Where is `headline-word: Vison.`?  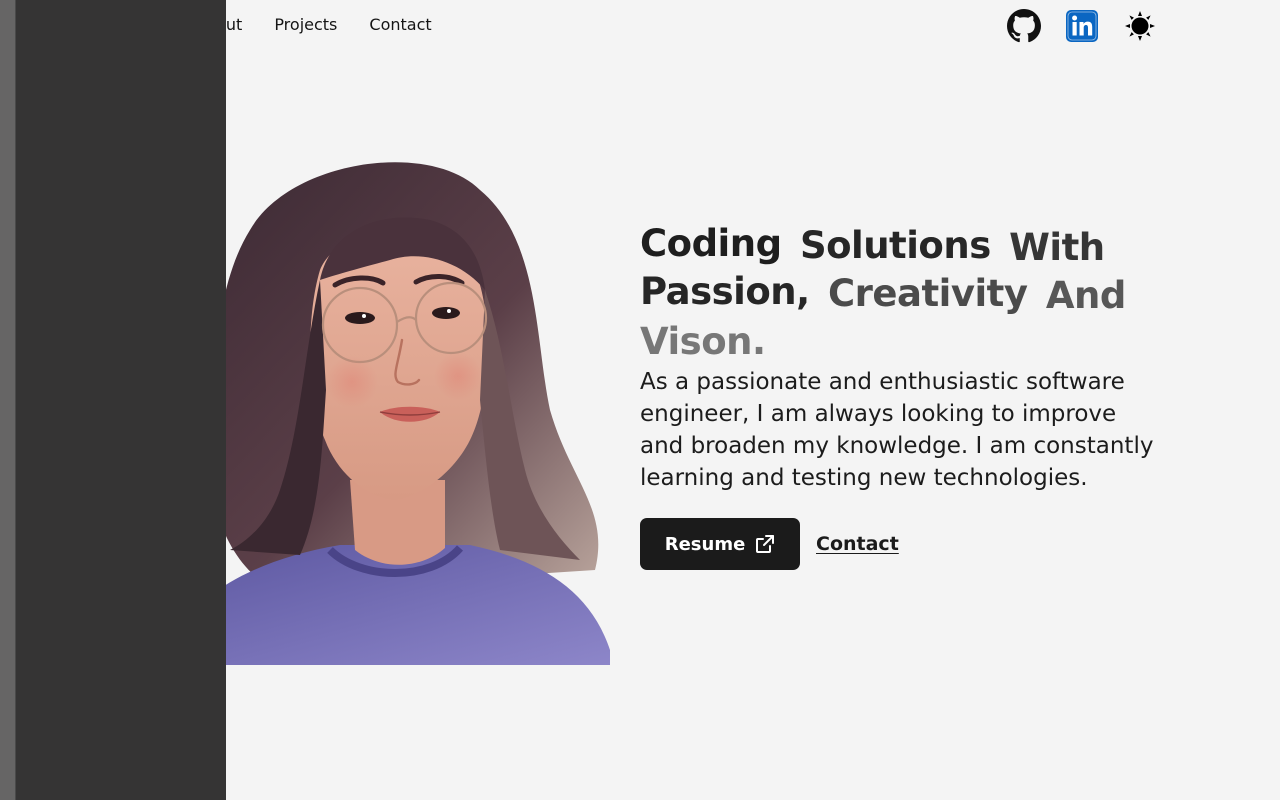 headline-word: Vison. is located at coordinates (703, 338).